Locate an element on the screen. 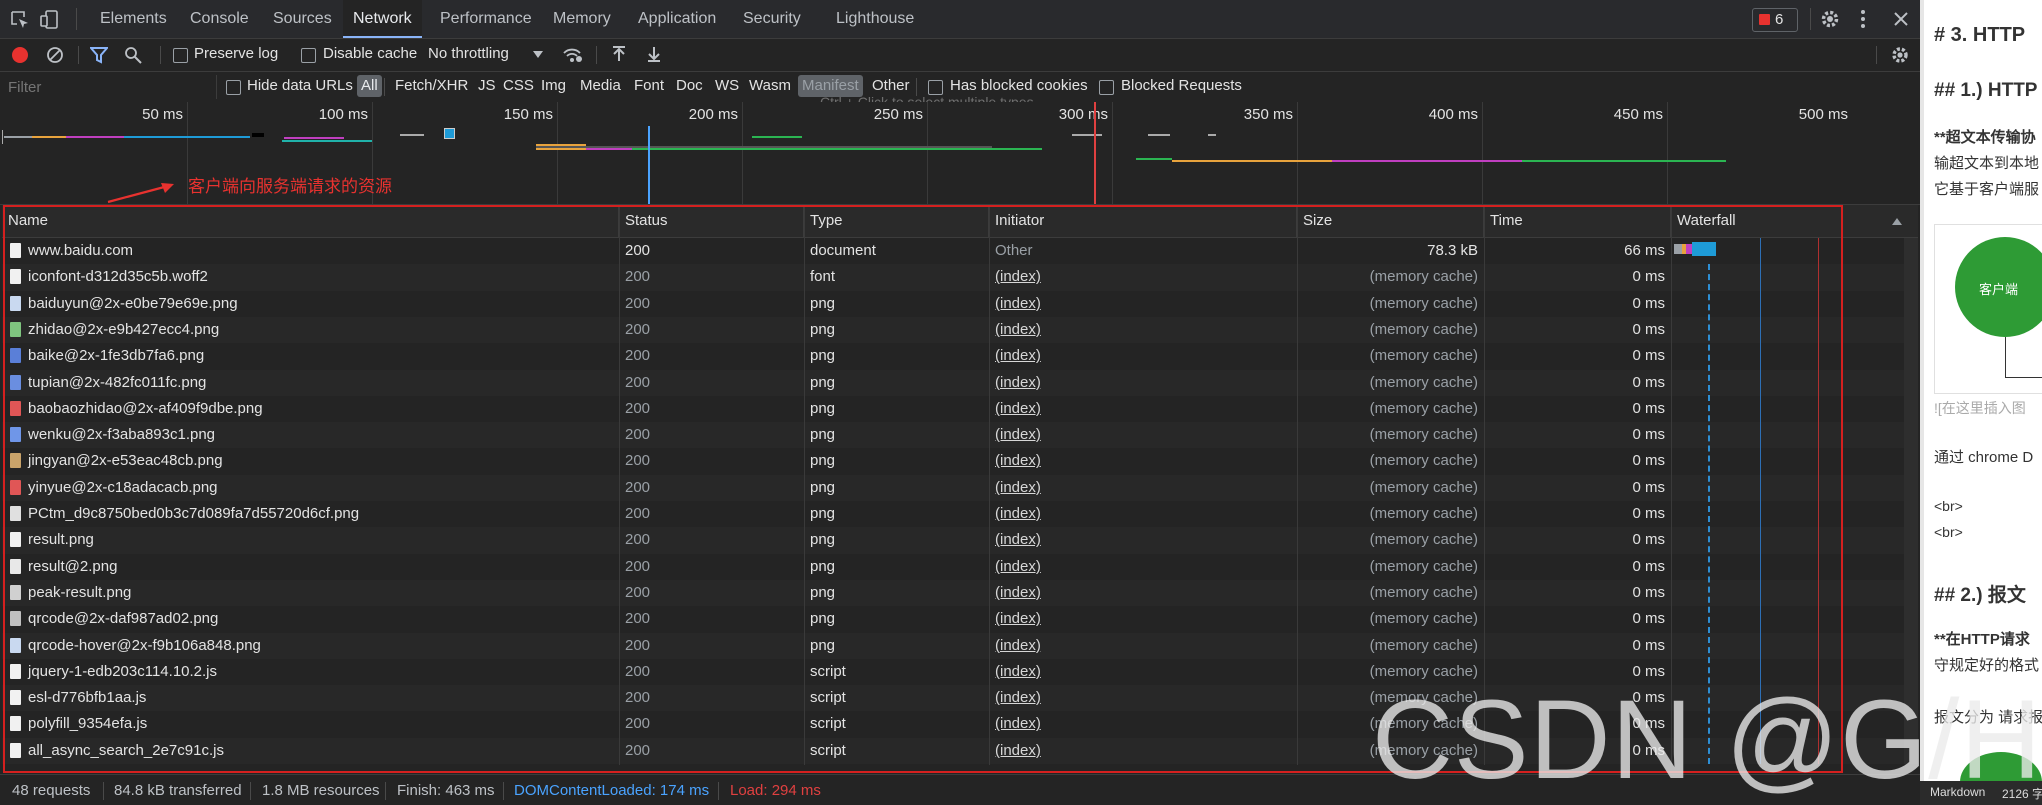 This screenshot has height=805, width=2042. record-icon is located at coordinates (20, 55).